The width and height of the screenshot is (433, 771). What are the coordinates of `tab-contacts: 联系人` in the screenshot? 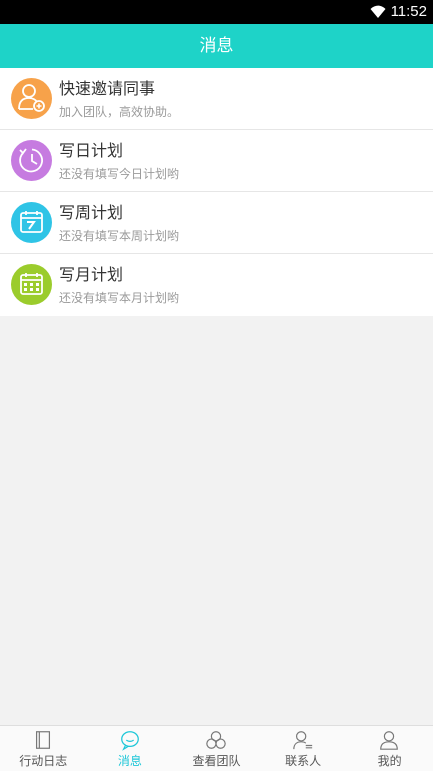 It's located at (303, 748).